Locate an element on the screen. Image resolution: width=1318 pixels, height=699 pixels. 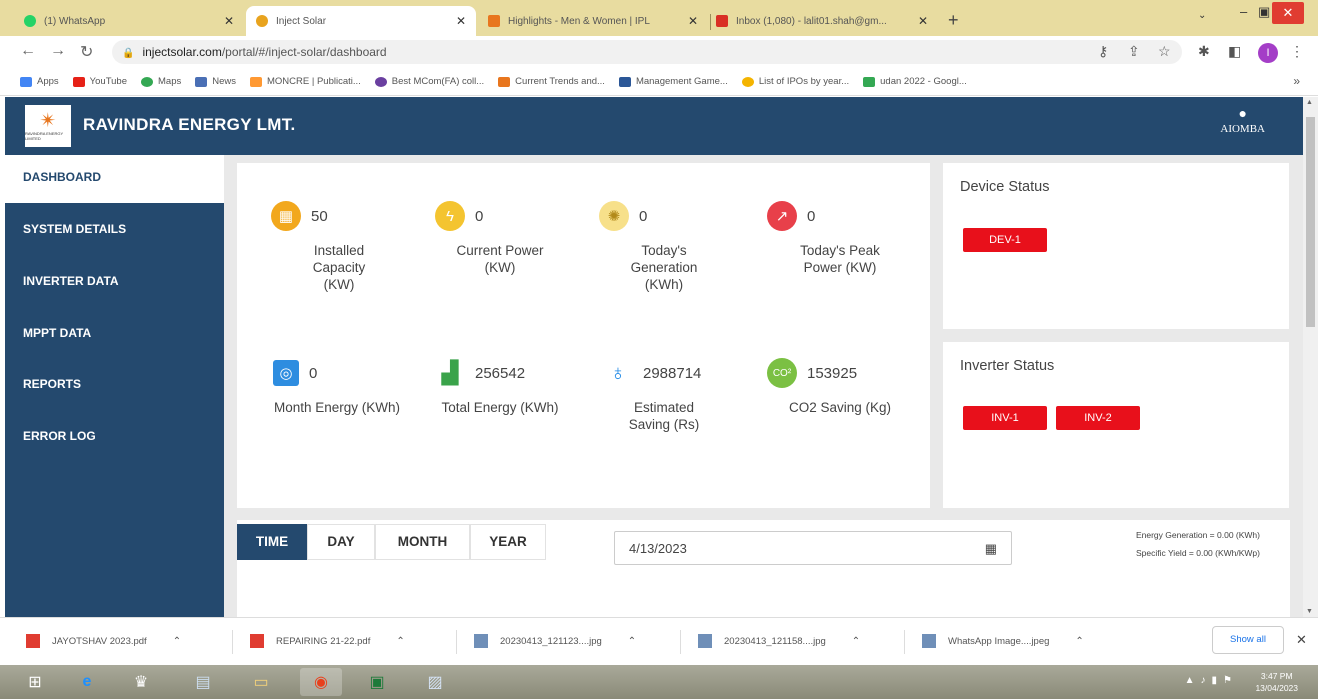
close-downloads-icon: ✕ is located at coordinates (1301, 640).